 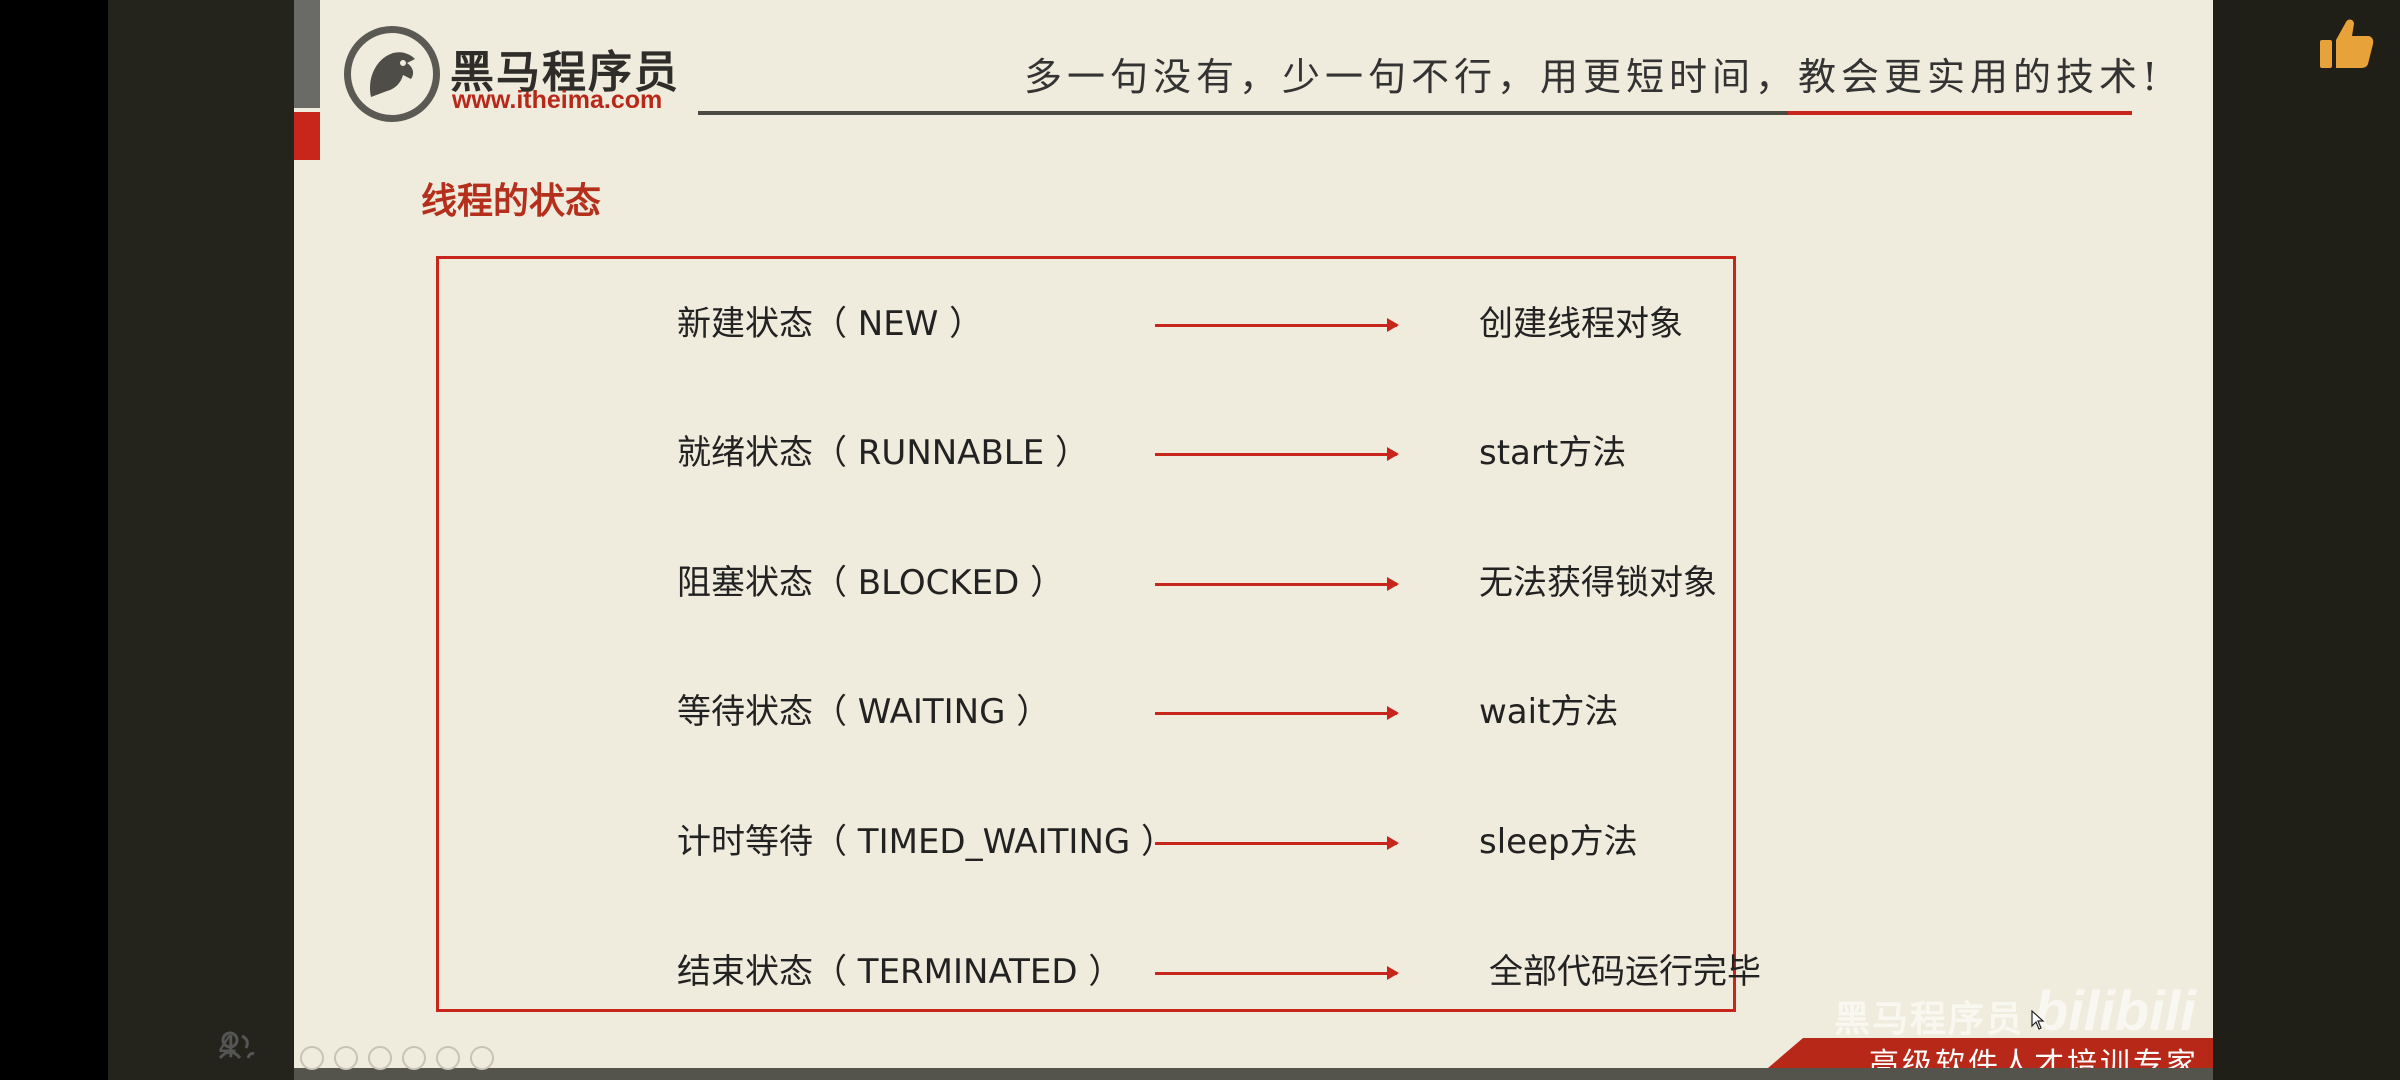 I want to click on header-side-accent, so click(x=307, y=136).